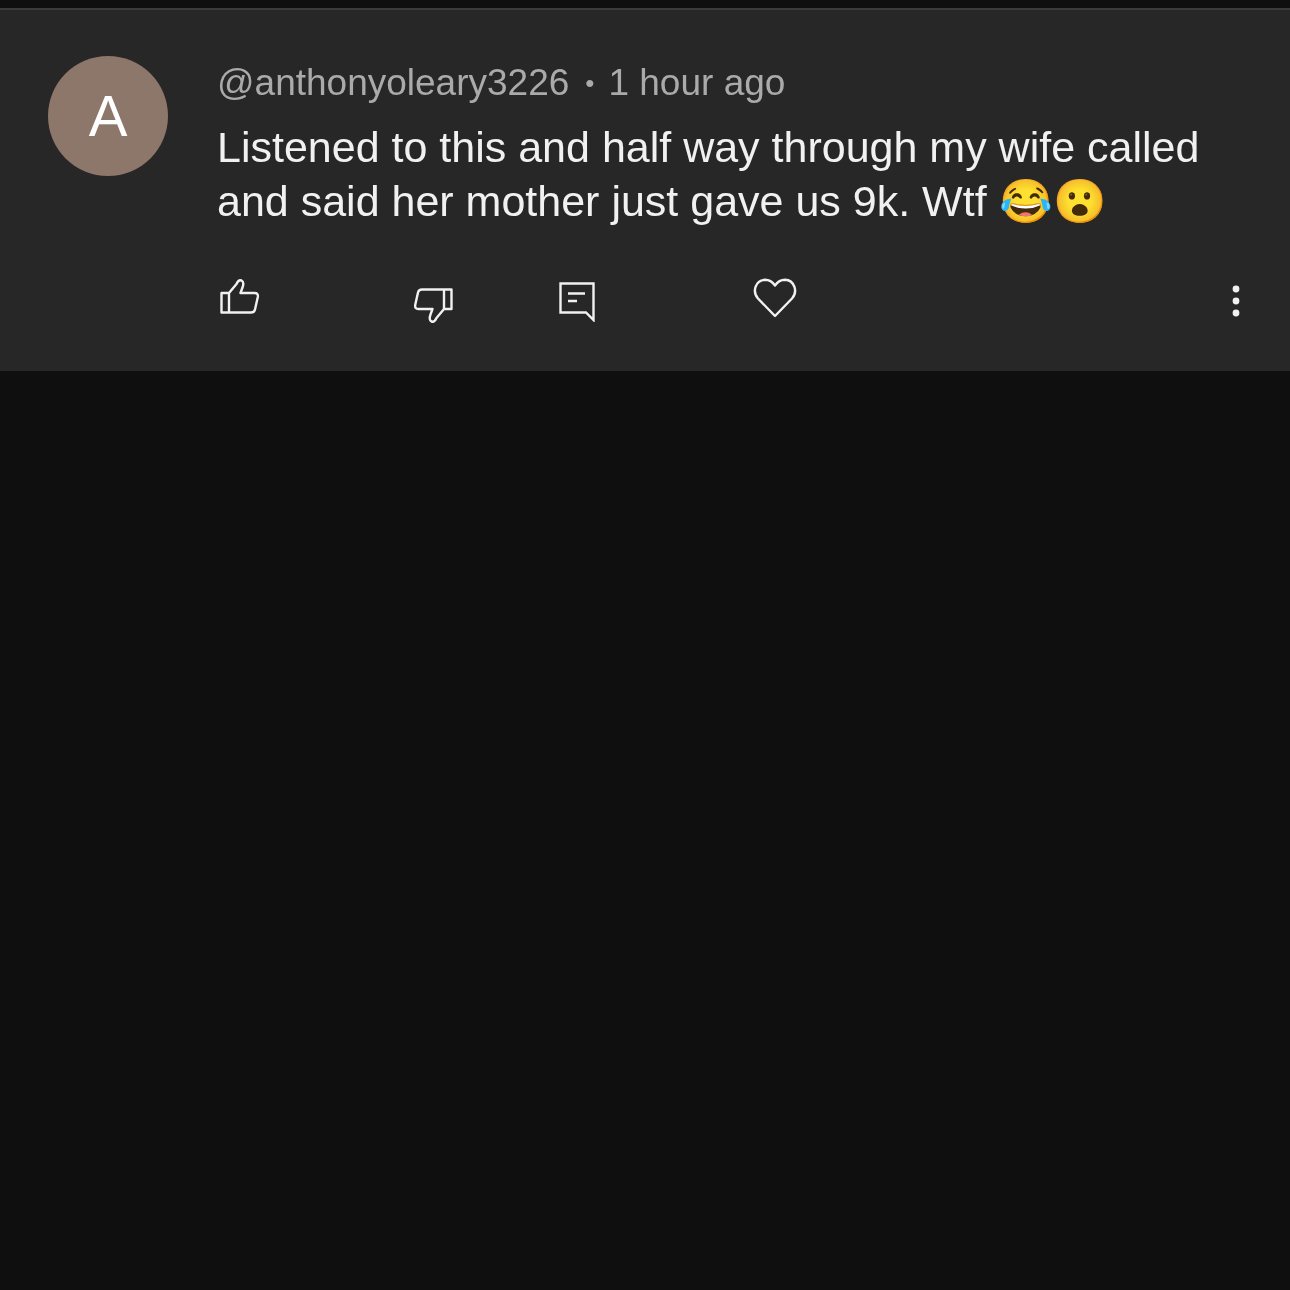 This screenshot has width=1290, height=1290. I want to click on more-options-button, so click(1236, 301).